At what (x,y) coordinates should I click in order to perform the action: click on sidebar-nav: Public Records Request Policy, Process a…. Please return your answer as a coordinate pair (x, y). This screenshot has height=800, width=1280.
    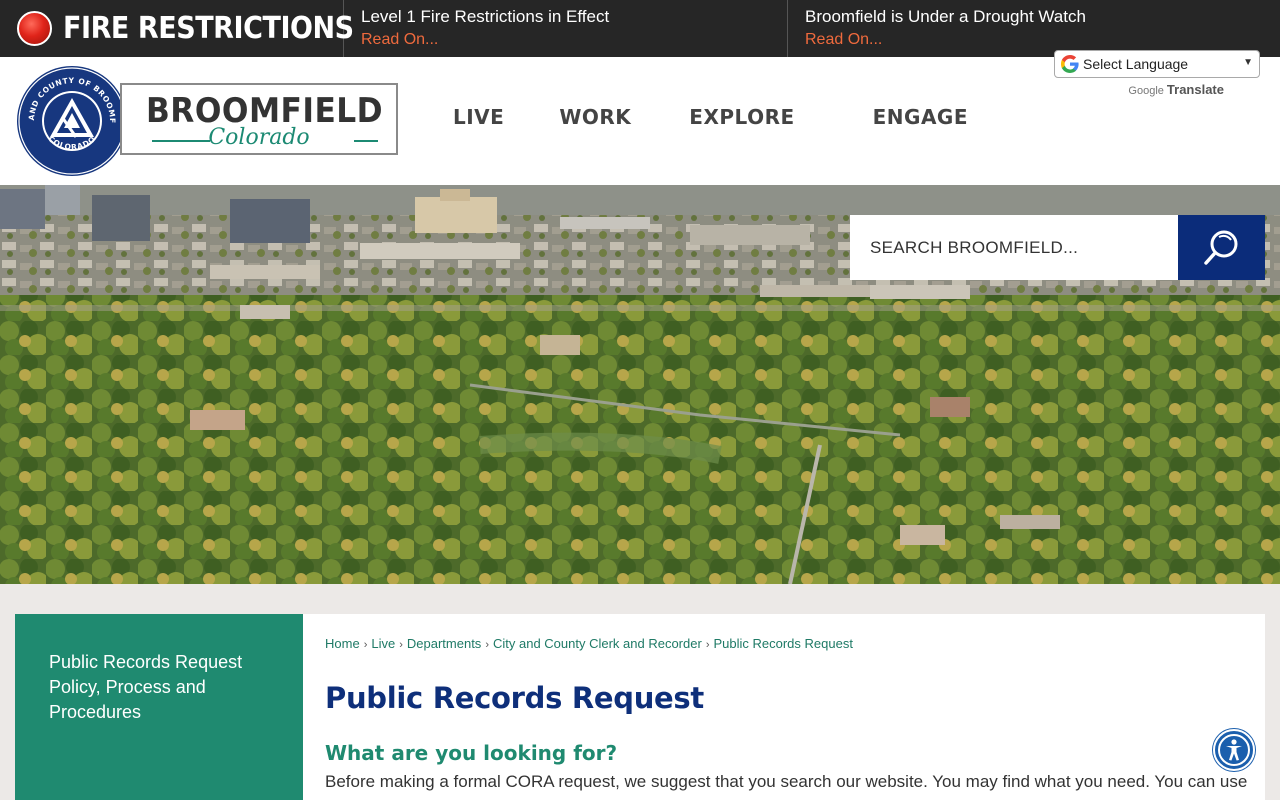
    Looking at the image, I should click on (159, 707).